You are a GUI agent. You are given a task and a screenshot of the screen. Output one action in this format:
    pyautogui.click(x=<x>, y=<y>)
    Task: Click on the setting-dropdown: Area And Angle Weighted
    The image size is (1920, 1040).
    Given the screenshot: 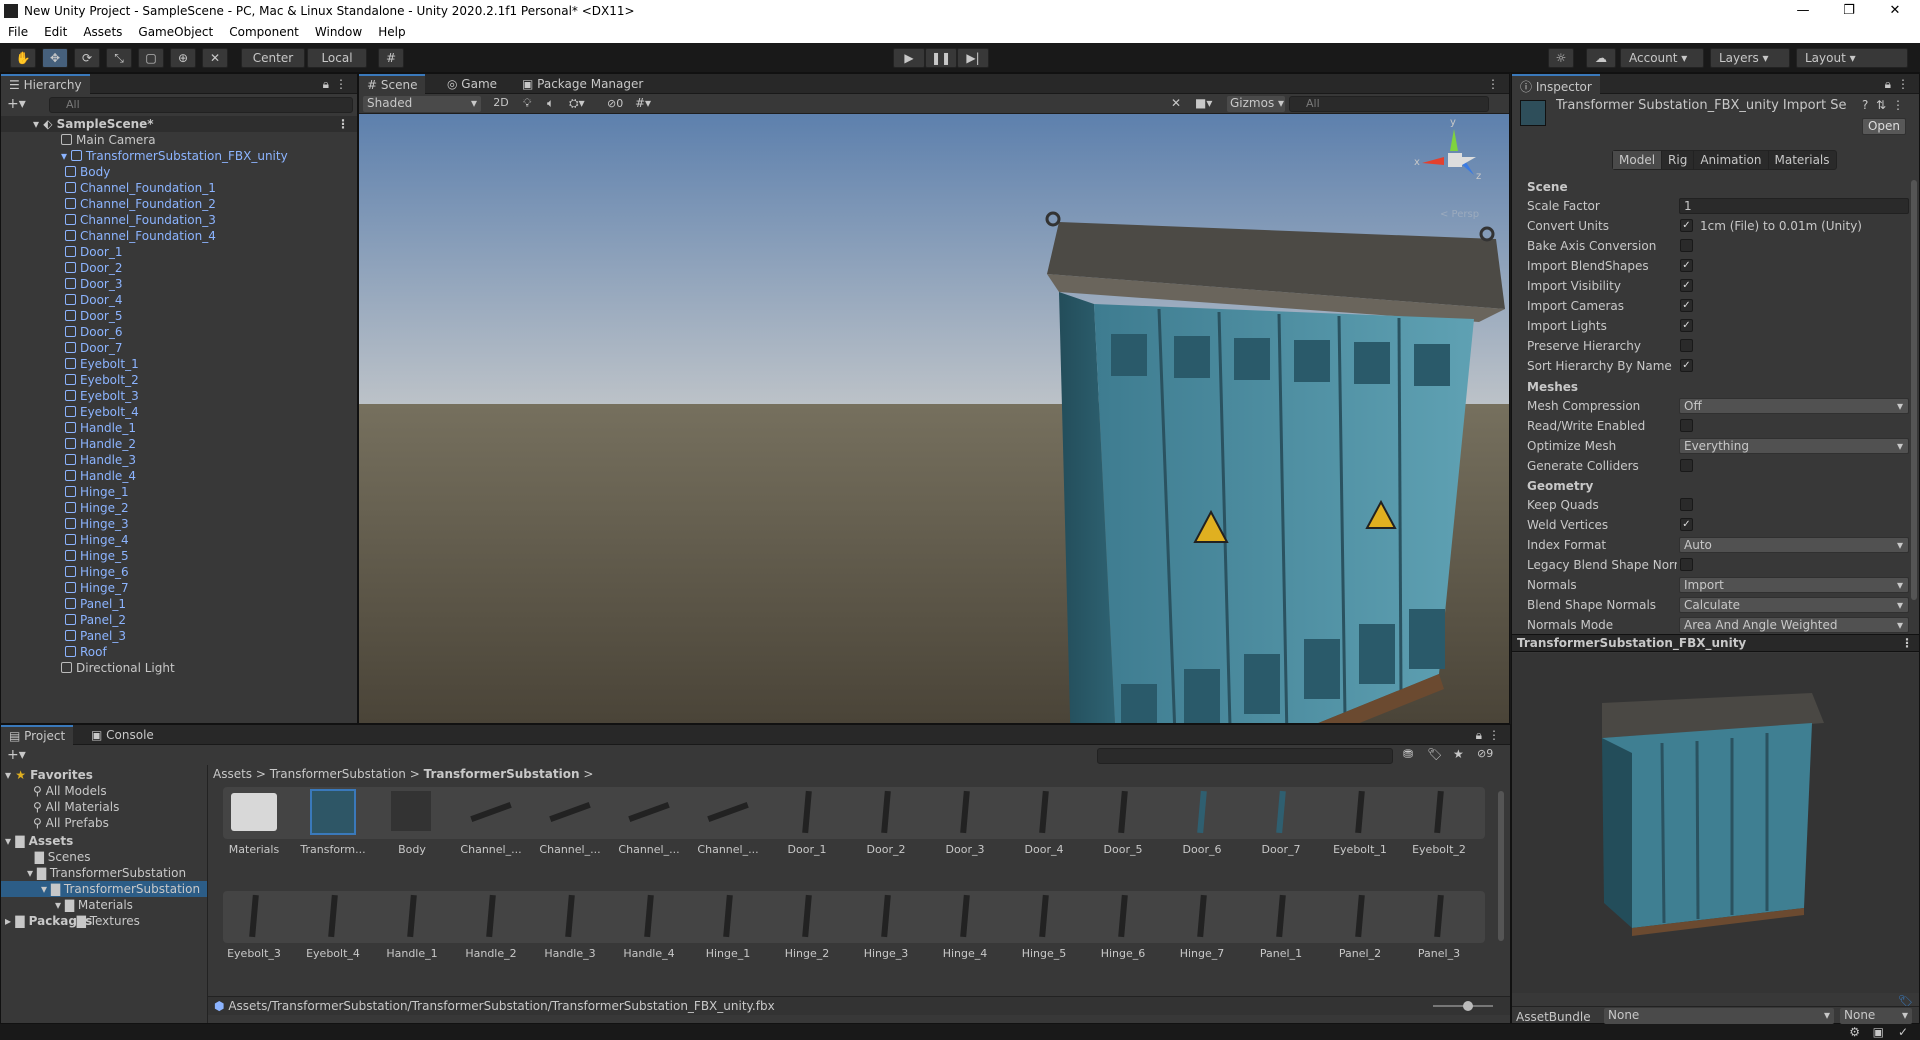 What is the action you would take?
    pyautogui.click(x=1794, y=625)
    